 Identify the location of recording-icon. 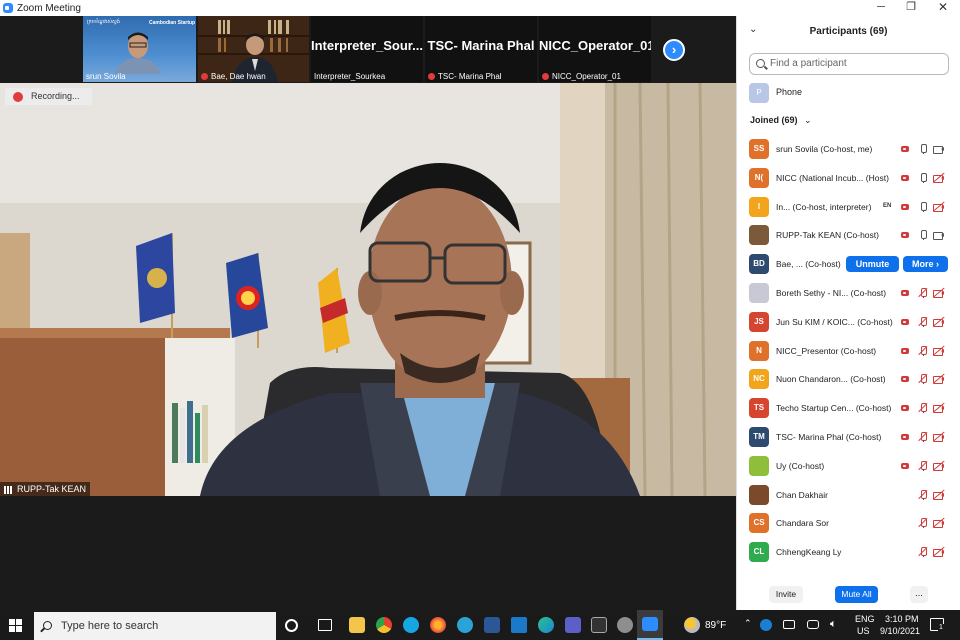
(905, 351).